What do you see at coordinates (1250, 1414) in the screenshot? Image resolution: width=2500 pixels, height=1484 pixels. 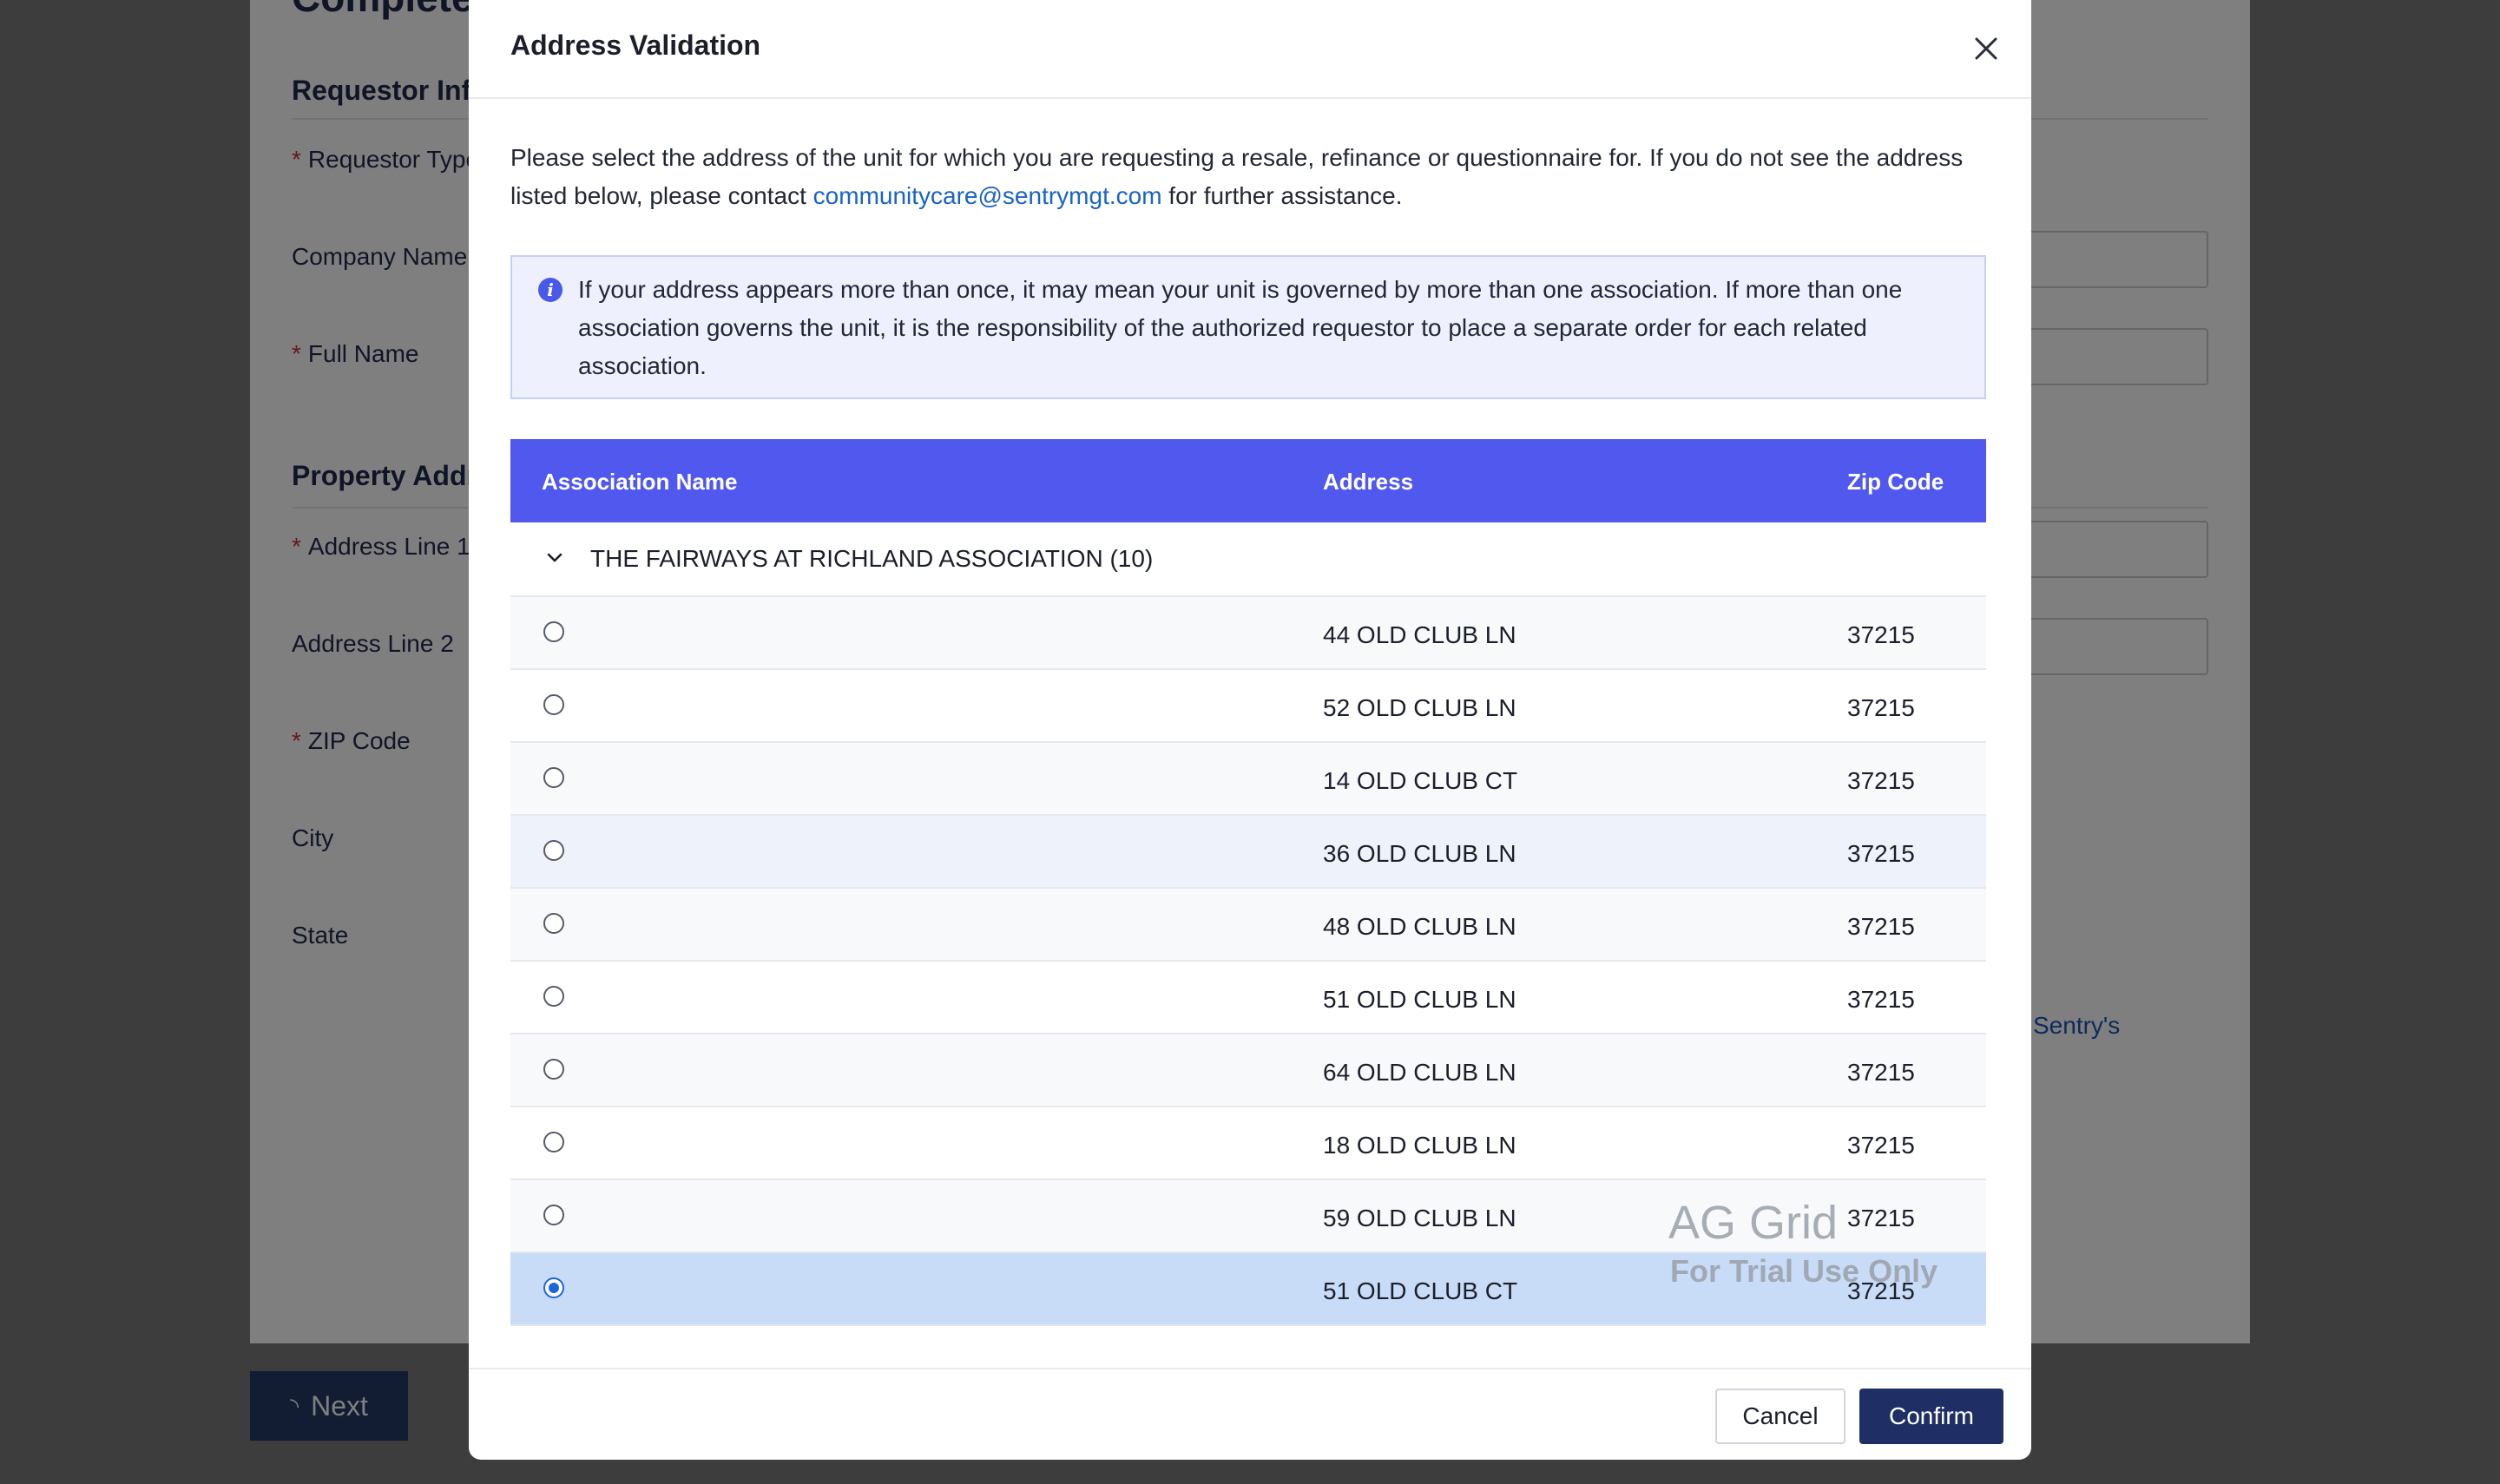 I see `modal-footer: Cancel Confirm` at bounding box center [1250, 1414].